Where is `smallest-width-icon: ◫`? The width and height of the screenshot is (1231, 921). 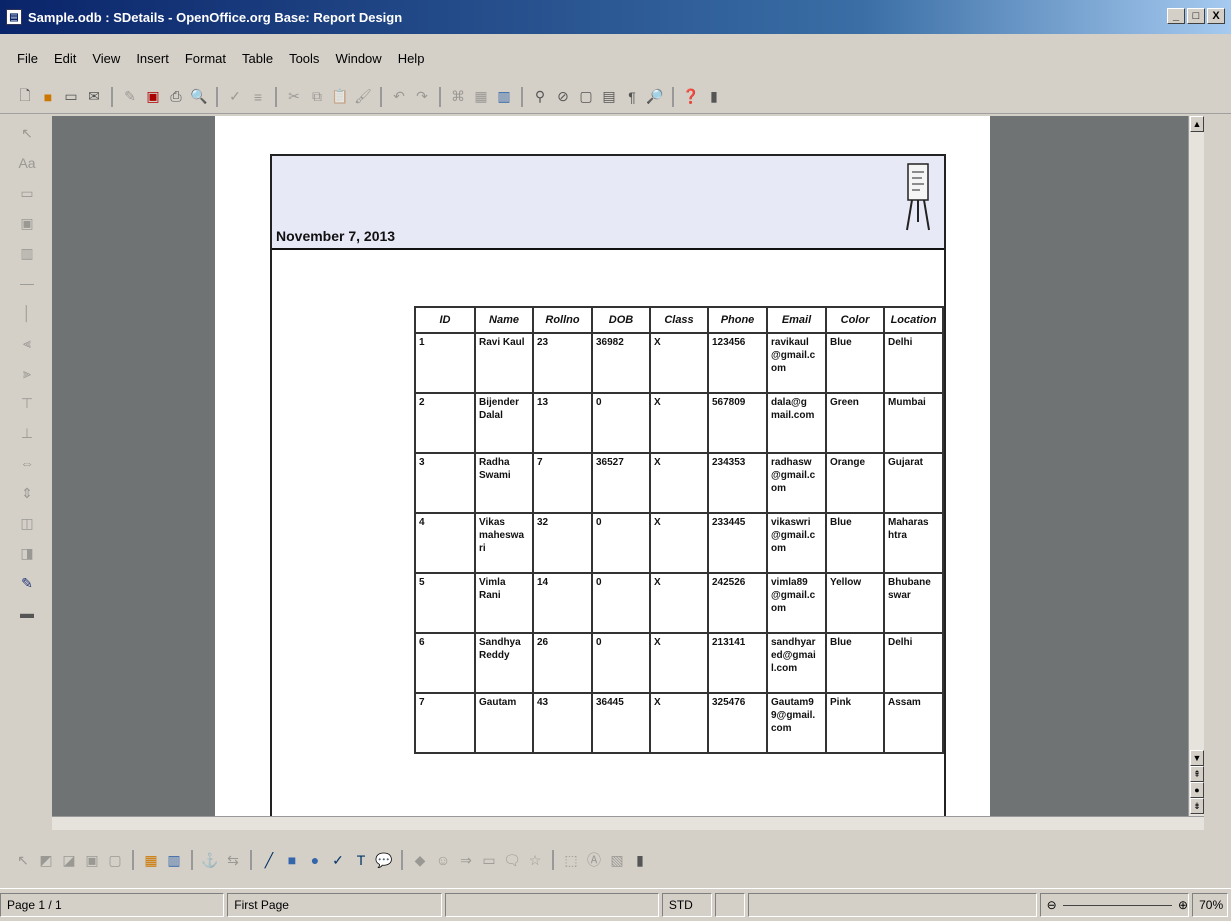 smallest-width-icon: ◫ is located at coordinates (27, 523).